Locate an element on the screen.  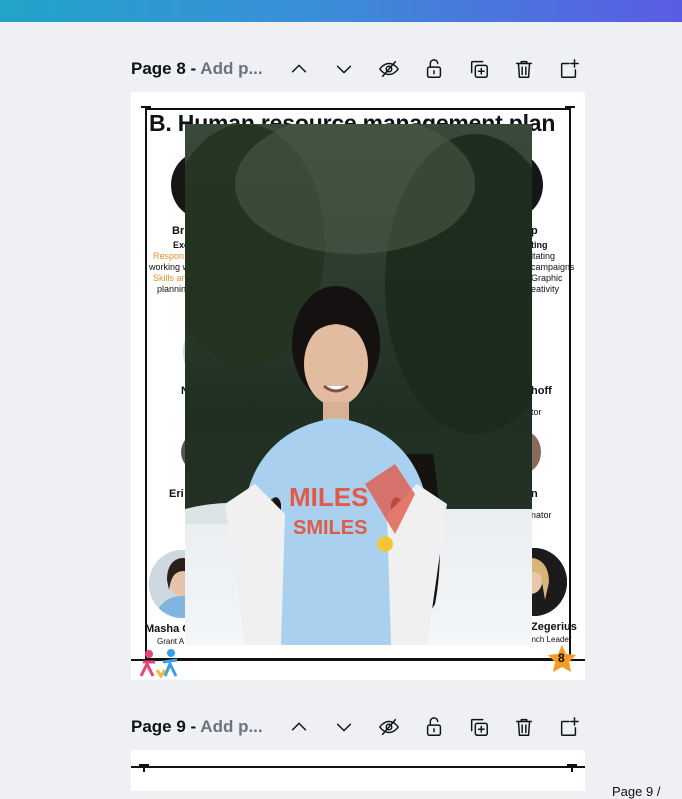
member-name-fragment: hoff is located at coordinates (541, 391).